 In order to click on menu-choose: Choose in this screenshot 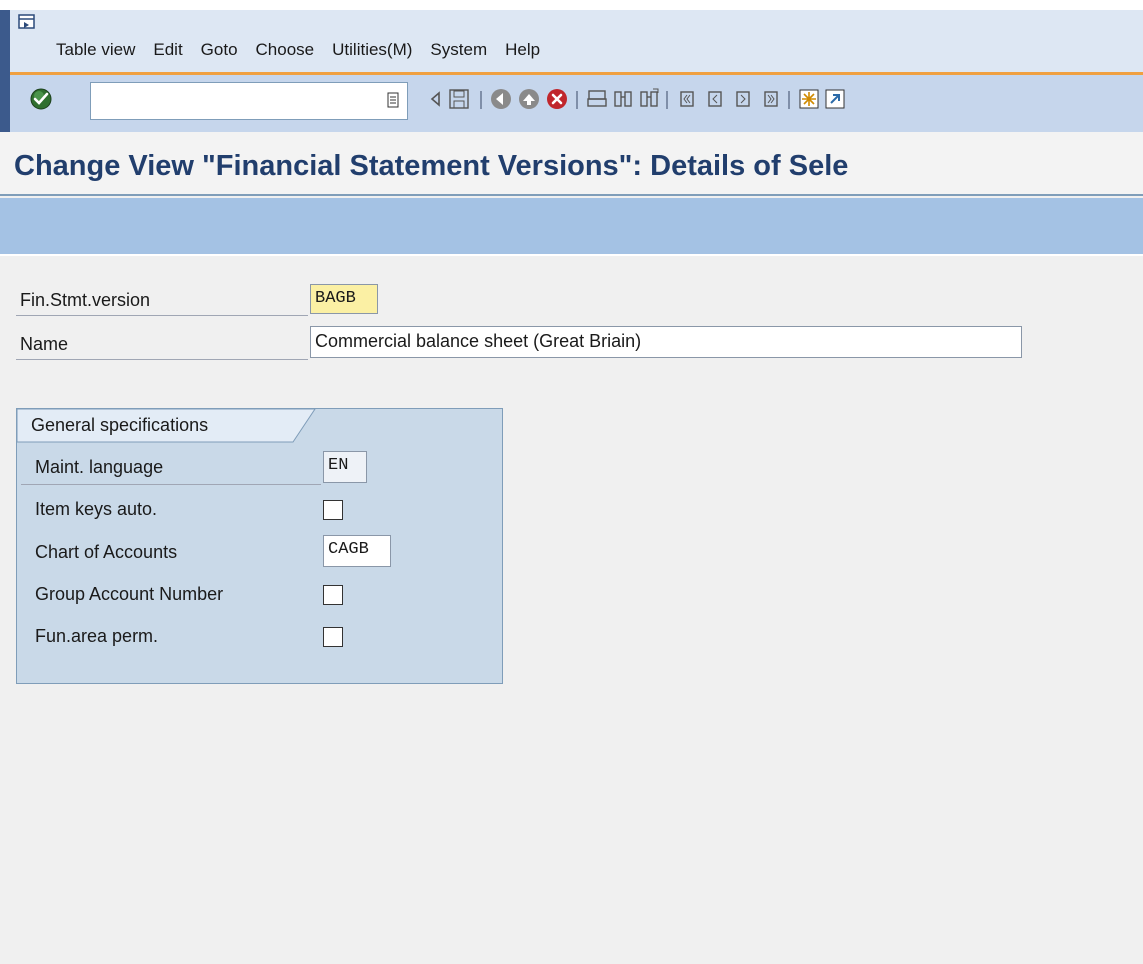, I will do `click(285, 50)`.